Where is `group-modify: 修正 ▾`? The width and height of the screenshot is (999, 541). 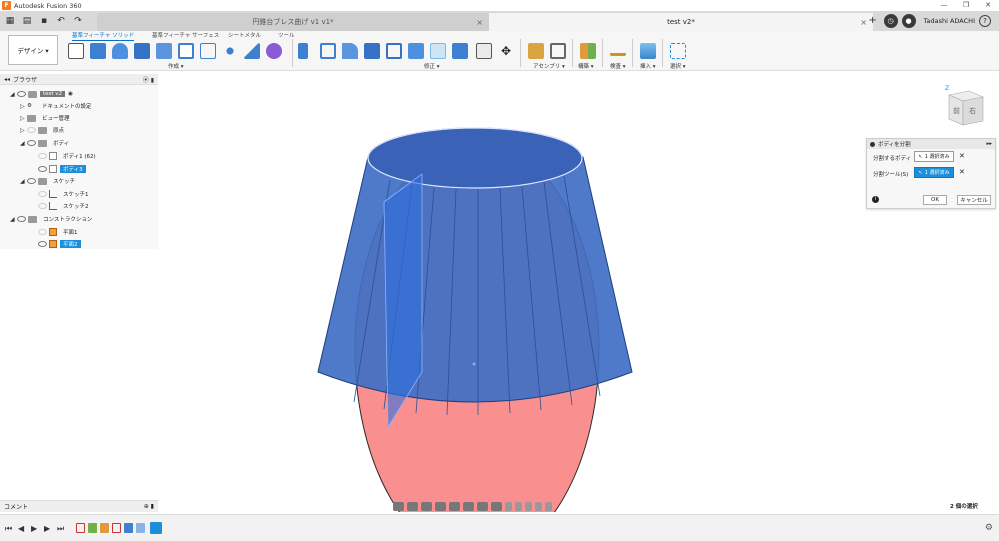
group-modify: 修正 ▾ is located at coordinates (432, 66).